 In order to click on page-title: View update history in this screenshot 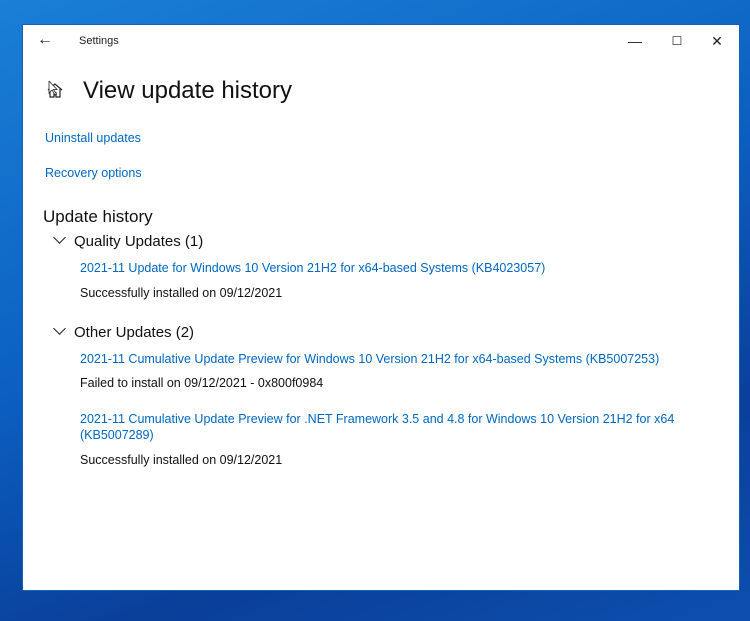, I will do `click(188, 90)`.